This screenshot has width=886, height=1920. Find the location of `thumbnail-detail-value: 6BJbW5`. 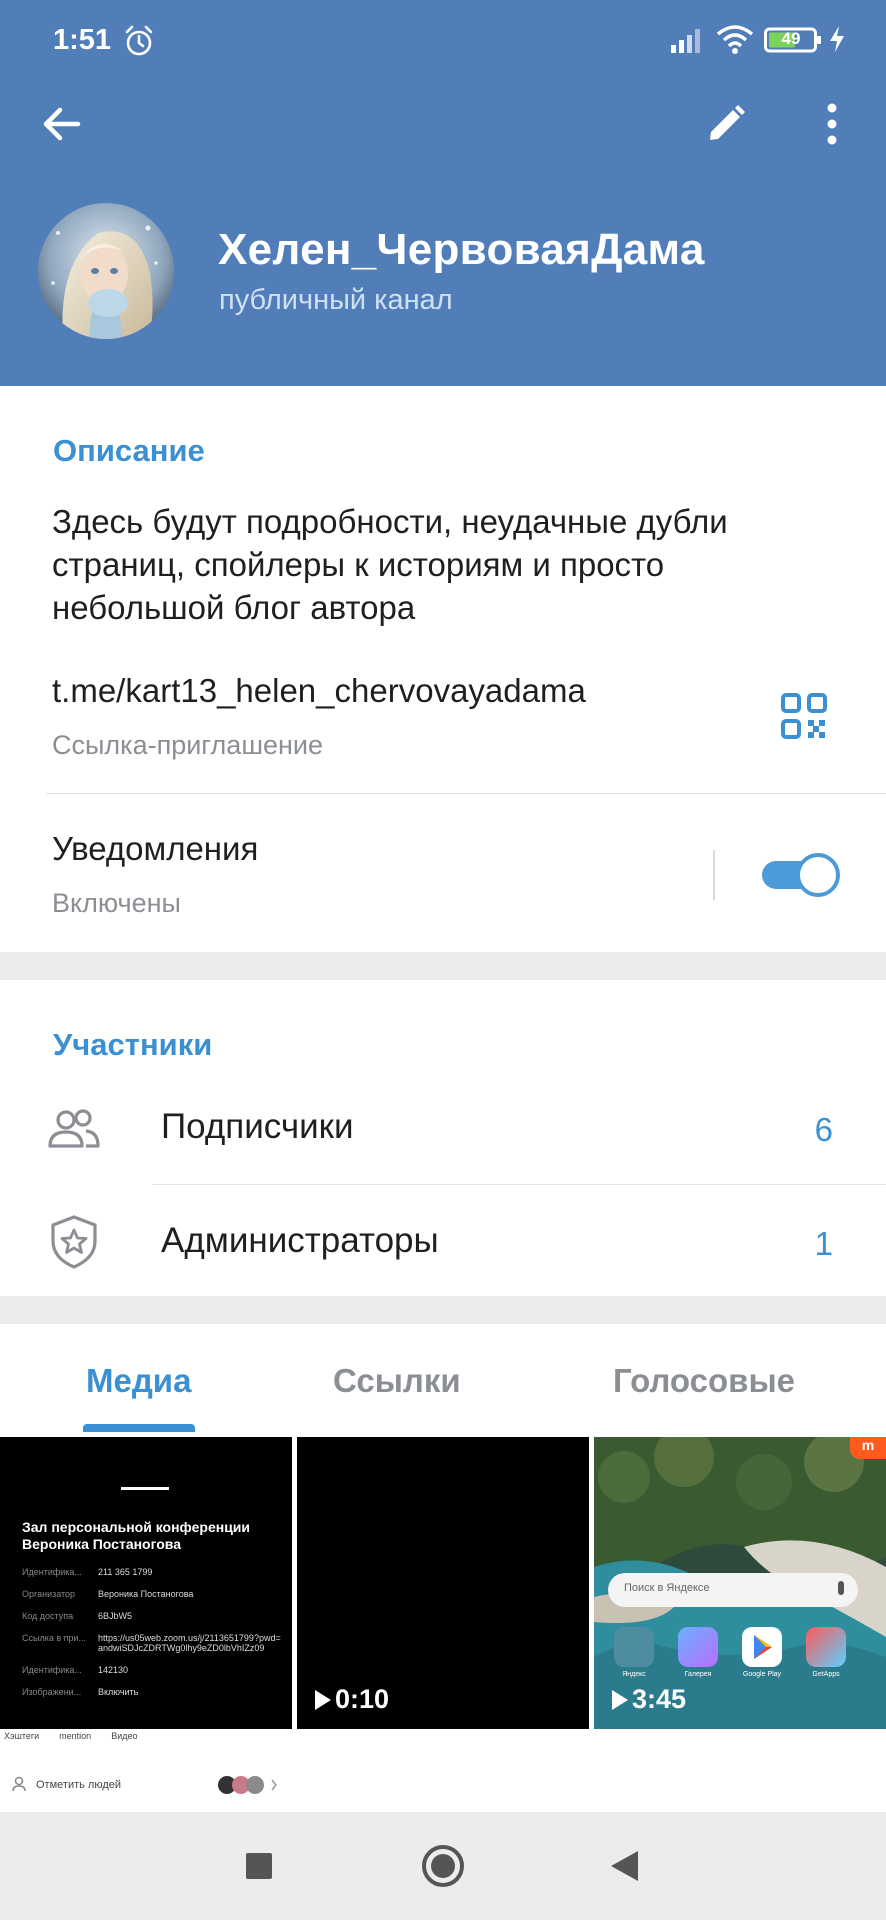

thumbnail-detail-value: 6BJbW5 is located at coordinates (115, 1616).